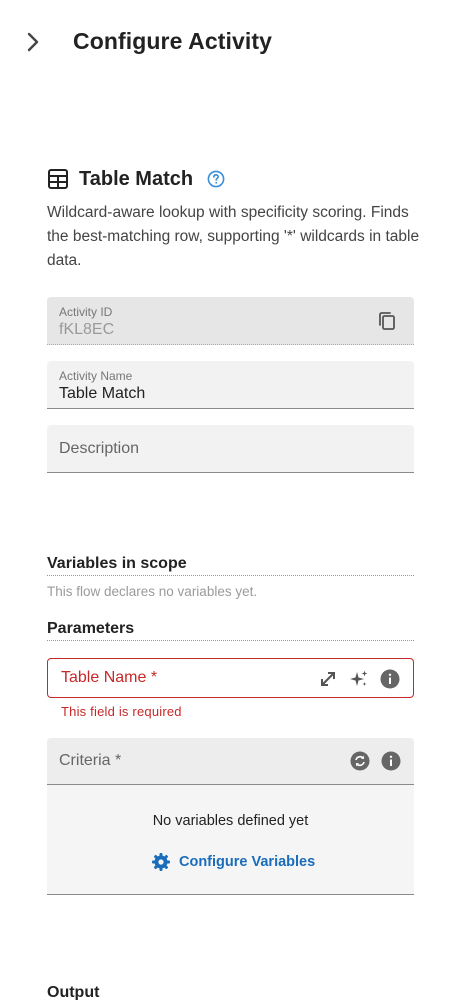 The width and height of the screenshot is (470, 1000). I want to click on criteria-header: Criteria *, so click(230, 761).